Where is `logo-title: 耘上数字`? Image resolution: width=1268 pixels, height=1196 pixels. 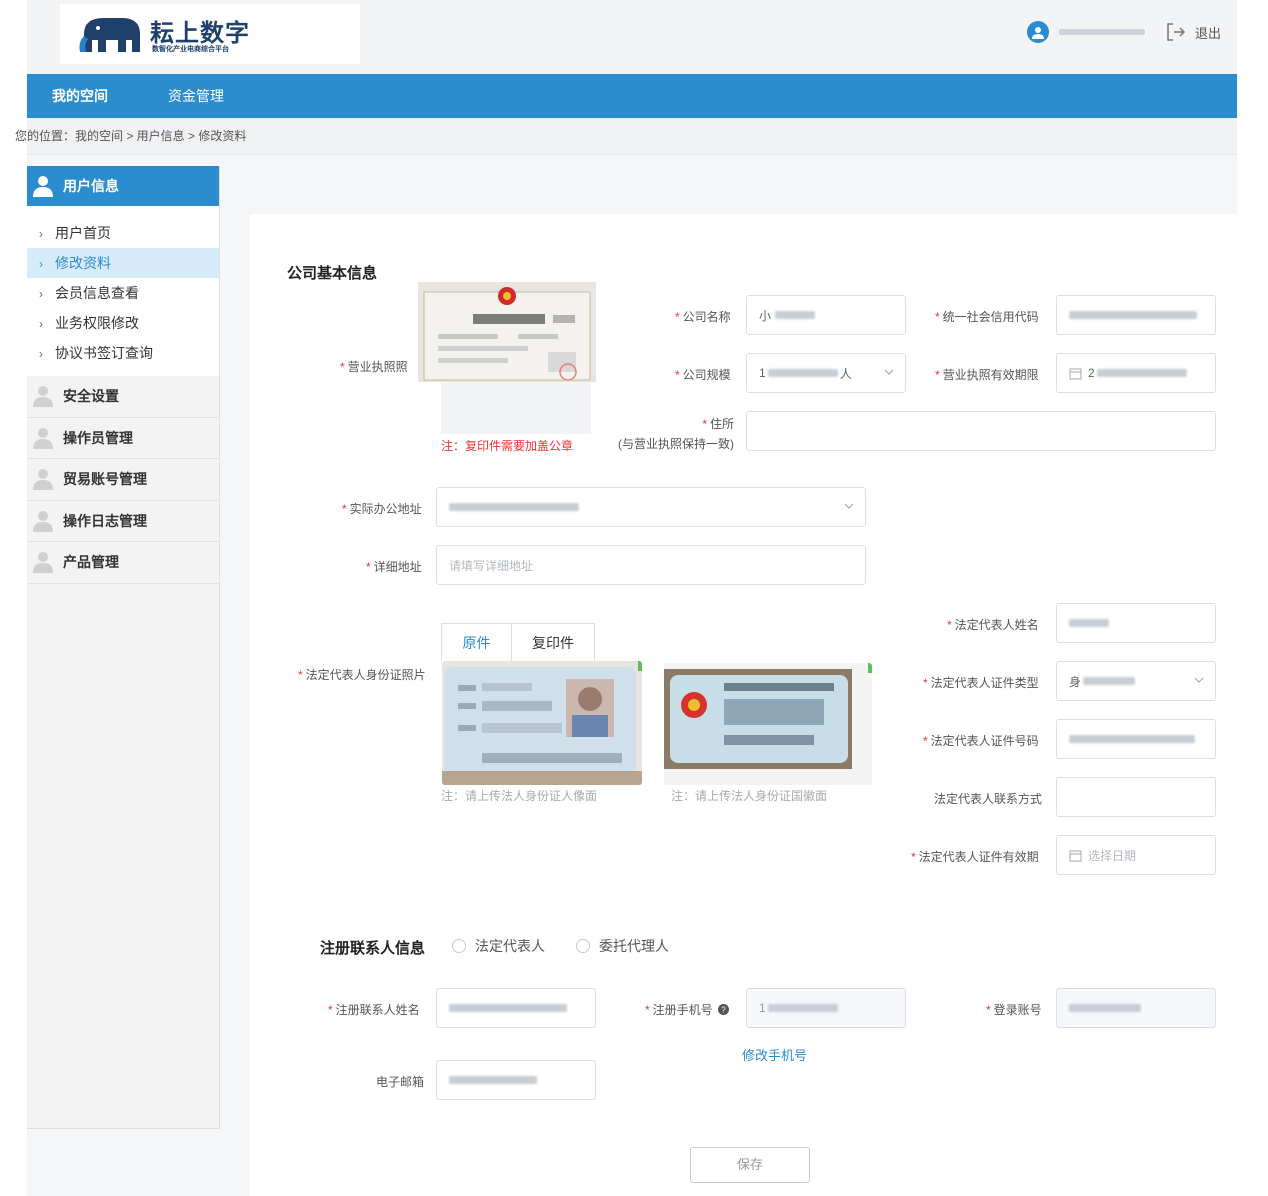 logo-title: 耘上数字 is located at coordinates (200, 33).